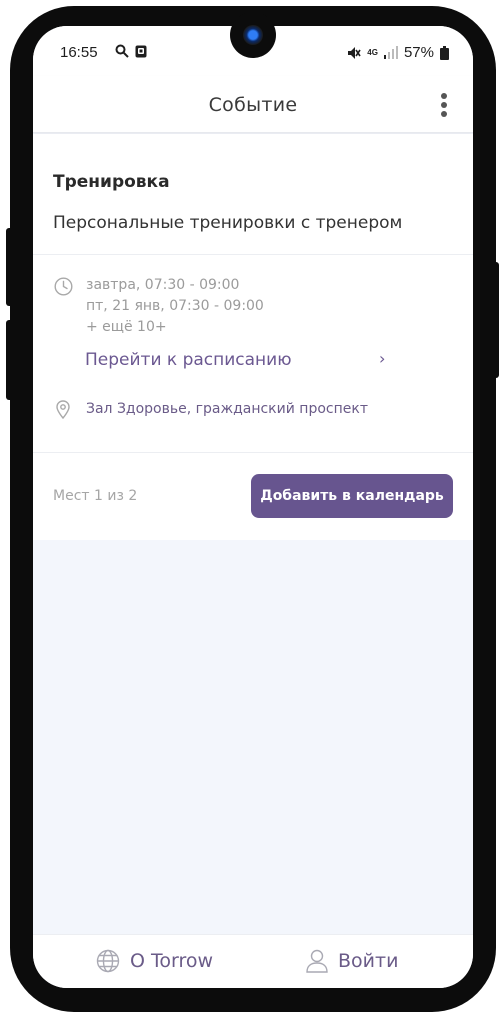 This screenshot has width=500, height=1016. Describe the element at coordinates (188, 360) in the screenshot. I see `schedule-link: Перейти к расписанию` at that location.